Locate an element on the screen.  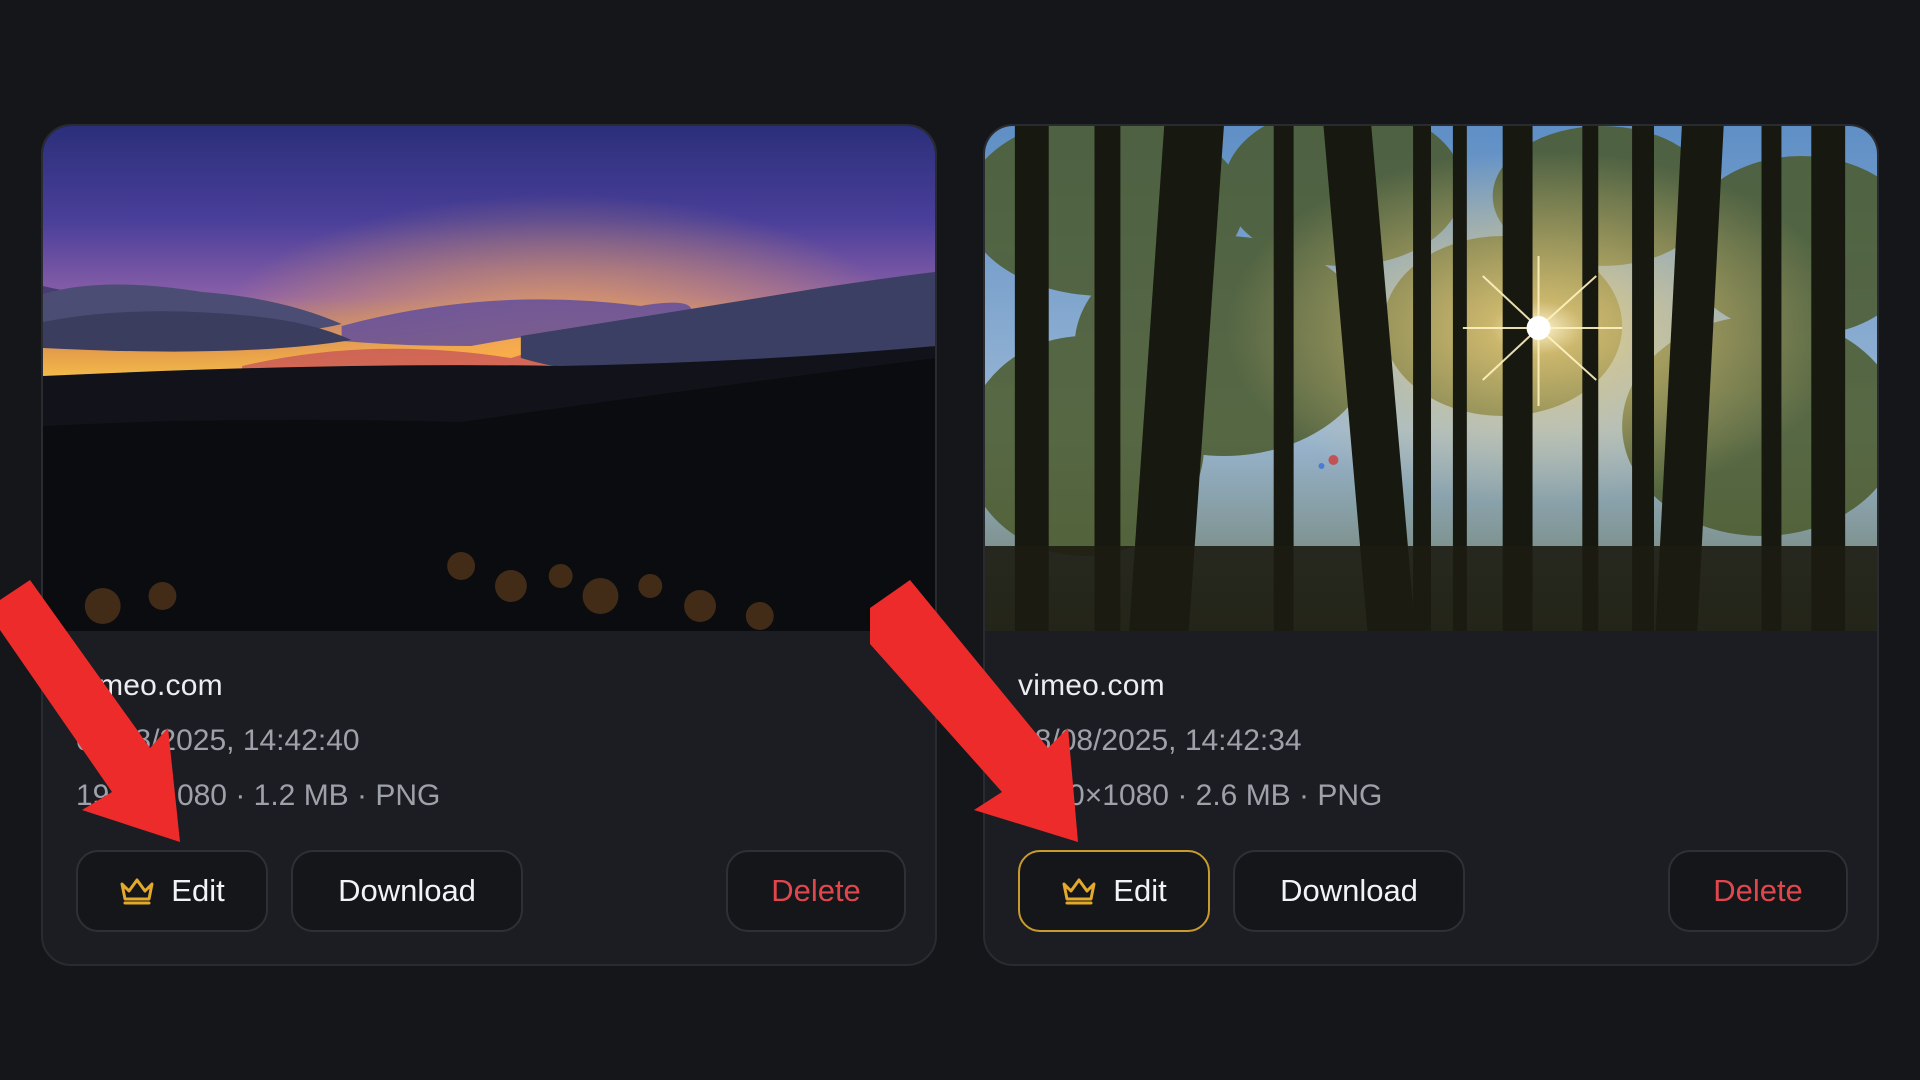
image-info: 1920×1080 · 2.6 MB · PNG is located at coordinates (1200, 795).